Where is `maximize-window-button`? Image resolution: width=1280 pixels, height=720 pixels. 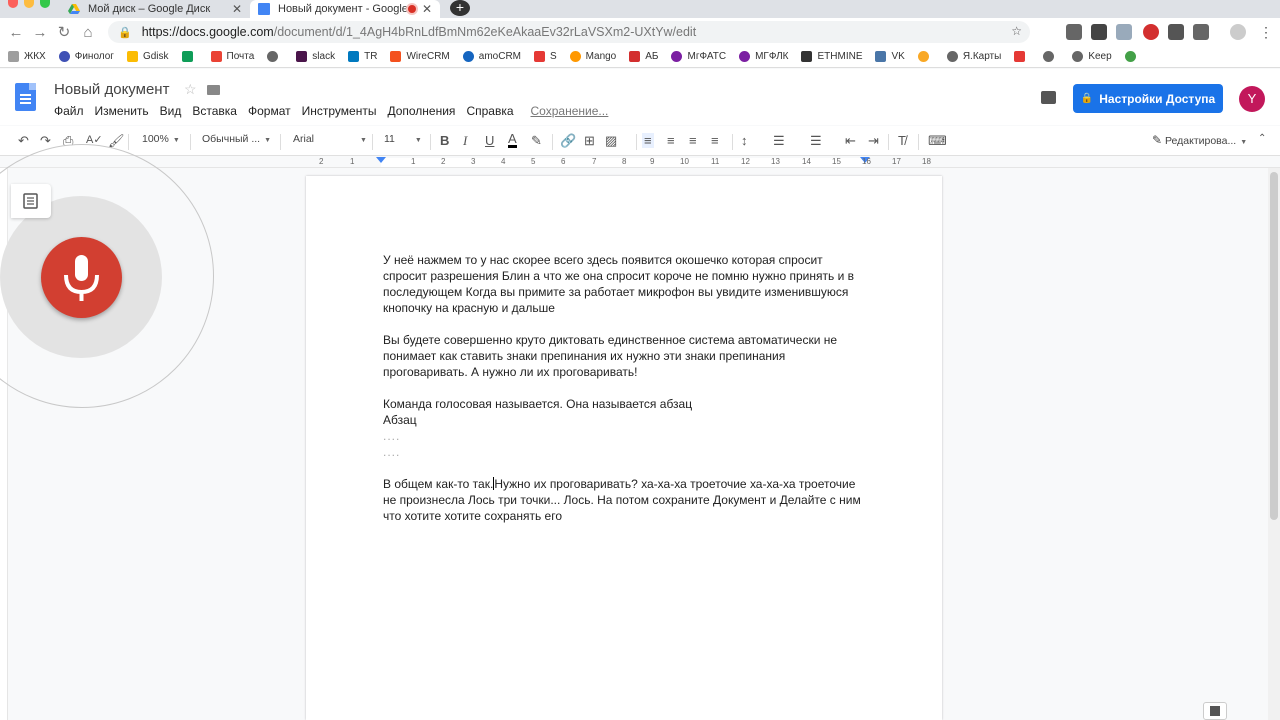
maximize-window-button is located at coordinates (45, 4).